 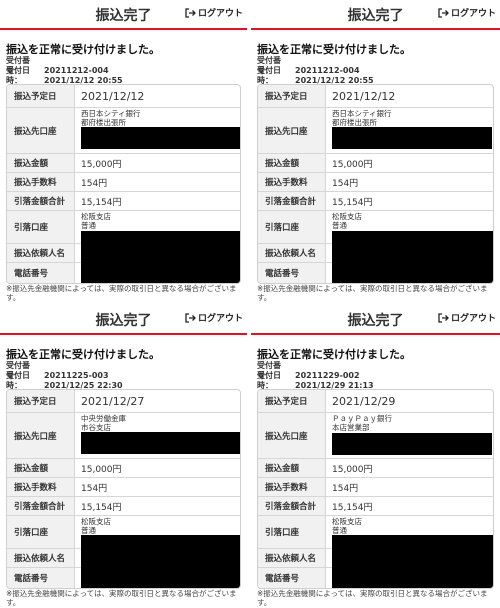 I want to click on table-row: 振込予定日 2021/12/29, so click(x=375, y=401).